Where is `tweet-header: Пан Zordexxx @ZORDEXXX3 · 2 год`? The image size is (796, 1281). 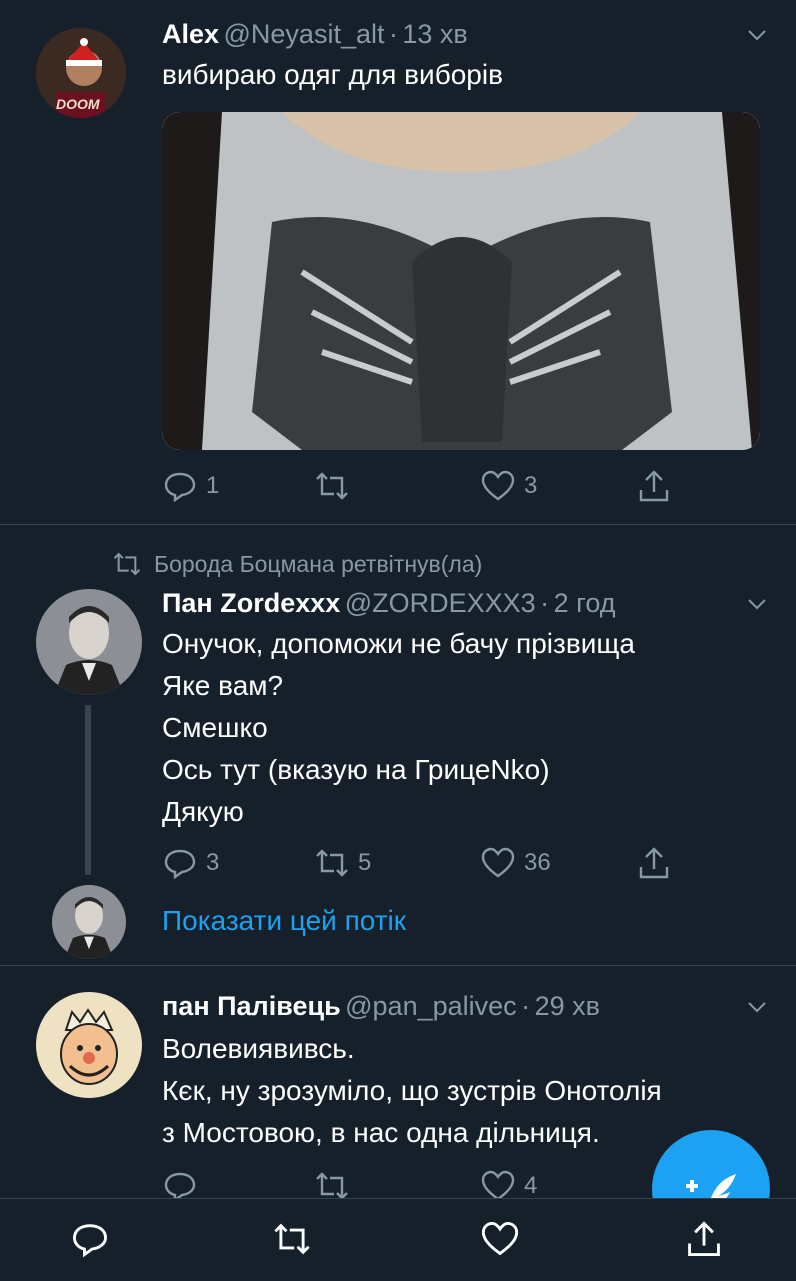 tweet-header: Пан Zordexxx @ZORDEXXX3 · 2 год is located at coordinates (389, 605).